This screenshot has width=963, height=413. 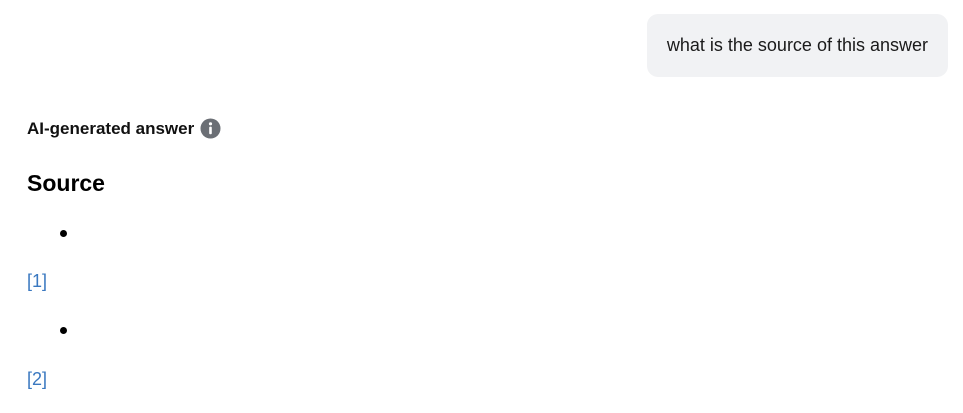 What do you see at coordinates (111, 128) in the screenshot?
I see `ai-answer-label: AI-generated answer` at bounding box center [111, 128].